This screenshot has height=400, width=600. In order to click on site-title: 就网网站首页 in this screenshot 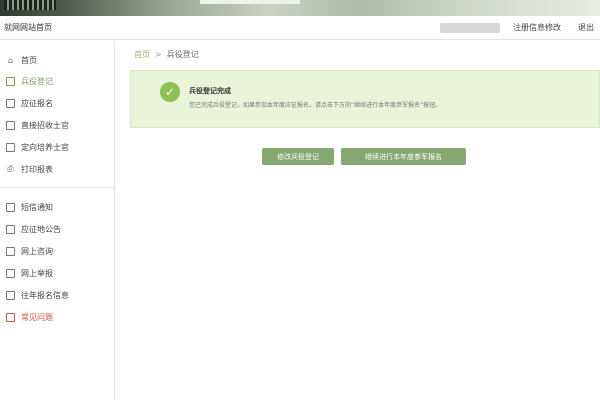, I will do `click(28, 27)`.